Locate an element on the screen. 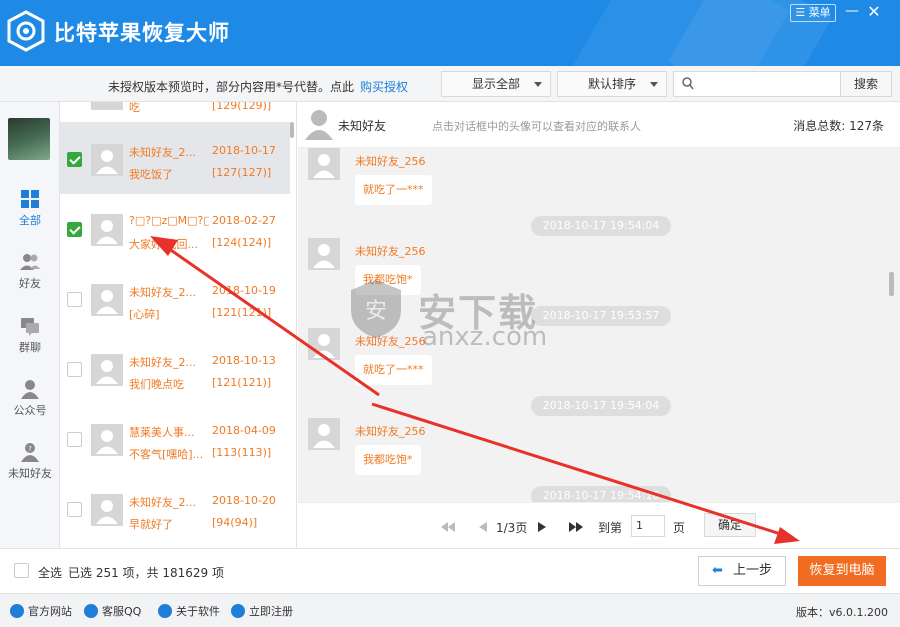 The image size is (900, 627). footer-link-about: 关于软件 is located at coordinates (189, 611).